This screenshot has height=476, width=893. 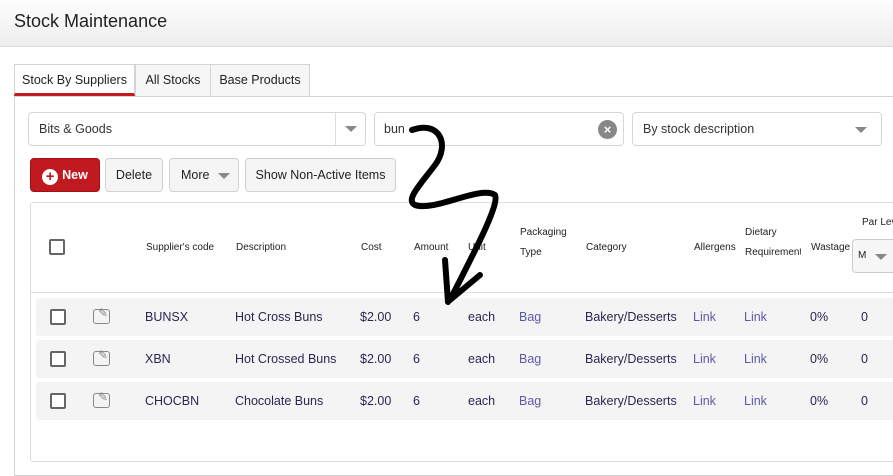 I want to click on select-all-checkbox, so click(x=57, y=247).